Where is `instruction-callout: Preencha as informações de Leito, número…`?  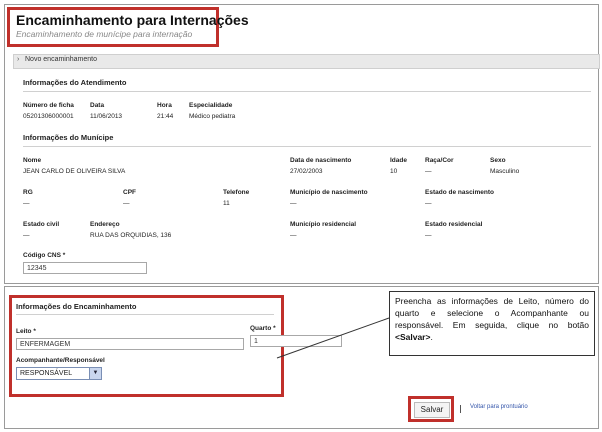 instruction-callout: Preencha as informações de Leito, número… is located at coordinates (492, 323).